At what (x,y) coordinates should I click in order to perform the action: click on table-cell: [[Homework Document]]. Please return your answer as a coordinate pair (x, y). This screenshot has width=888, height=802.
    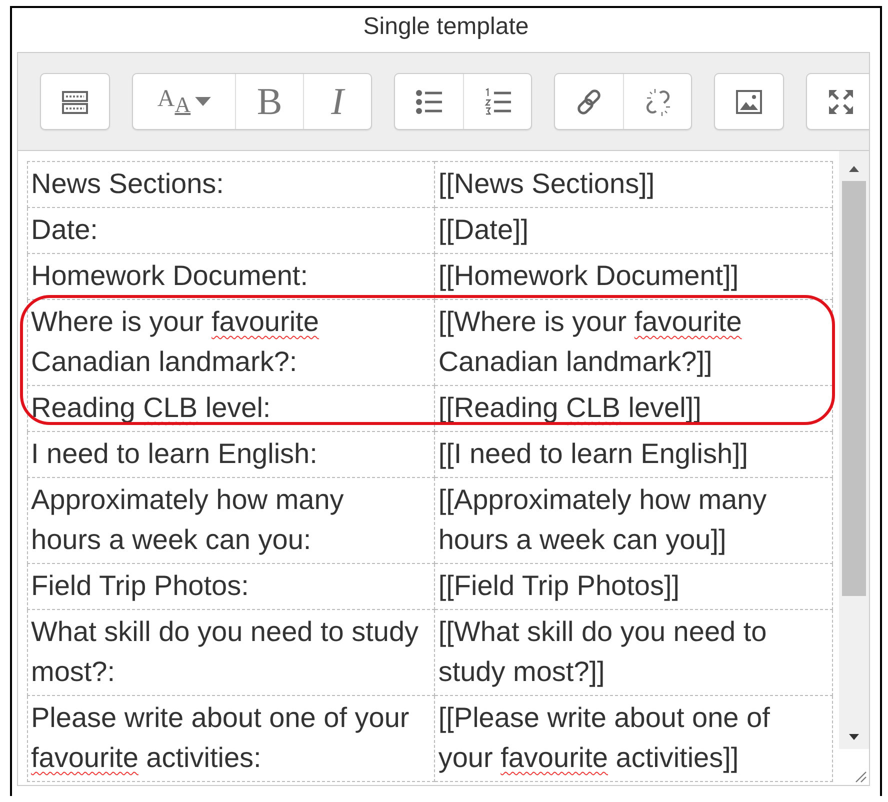
    Looking at the image, I should click on (633, 277).